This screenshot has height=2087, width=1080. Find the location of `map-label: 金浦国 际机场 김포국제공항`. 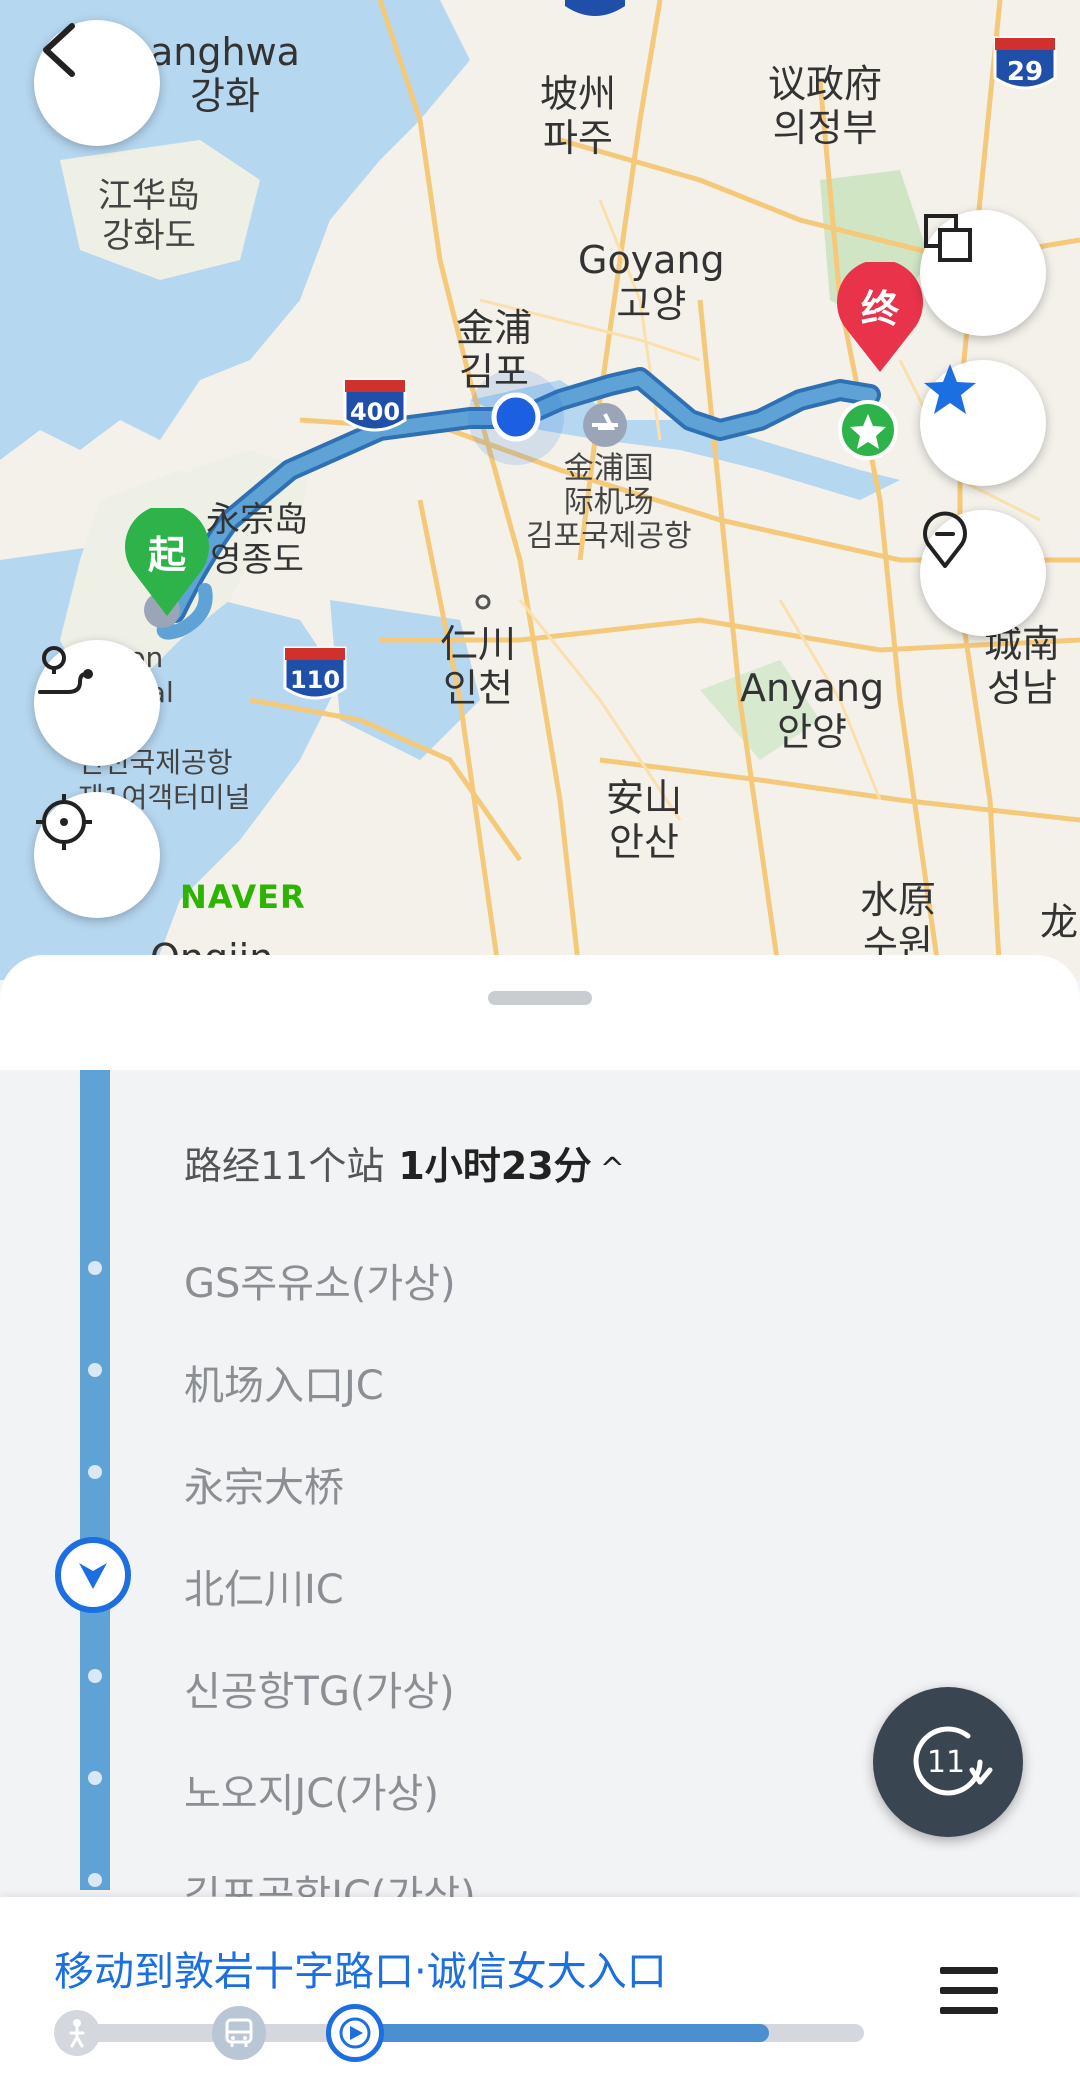

map-label: 金浦国 际机场 김포국제공항 is located at coordinates (609, 502).